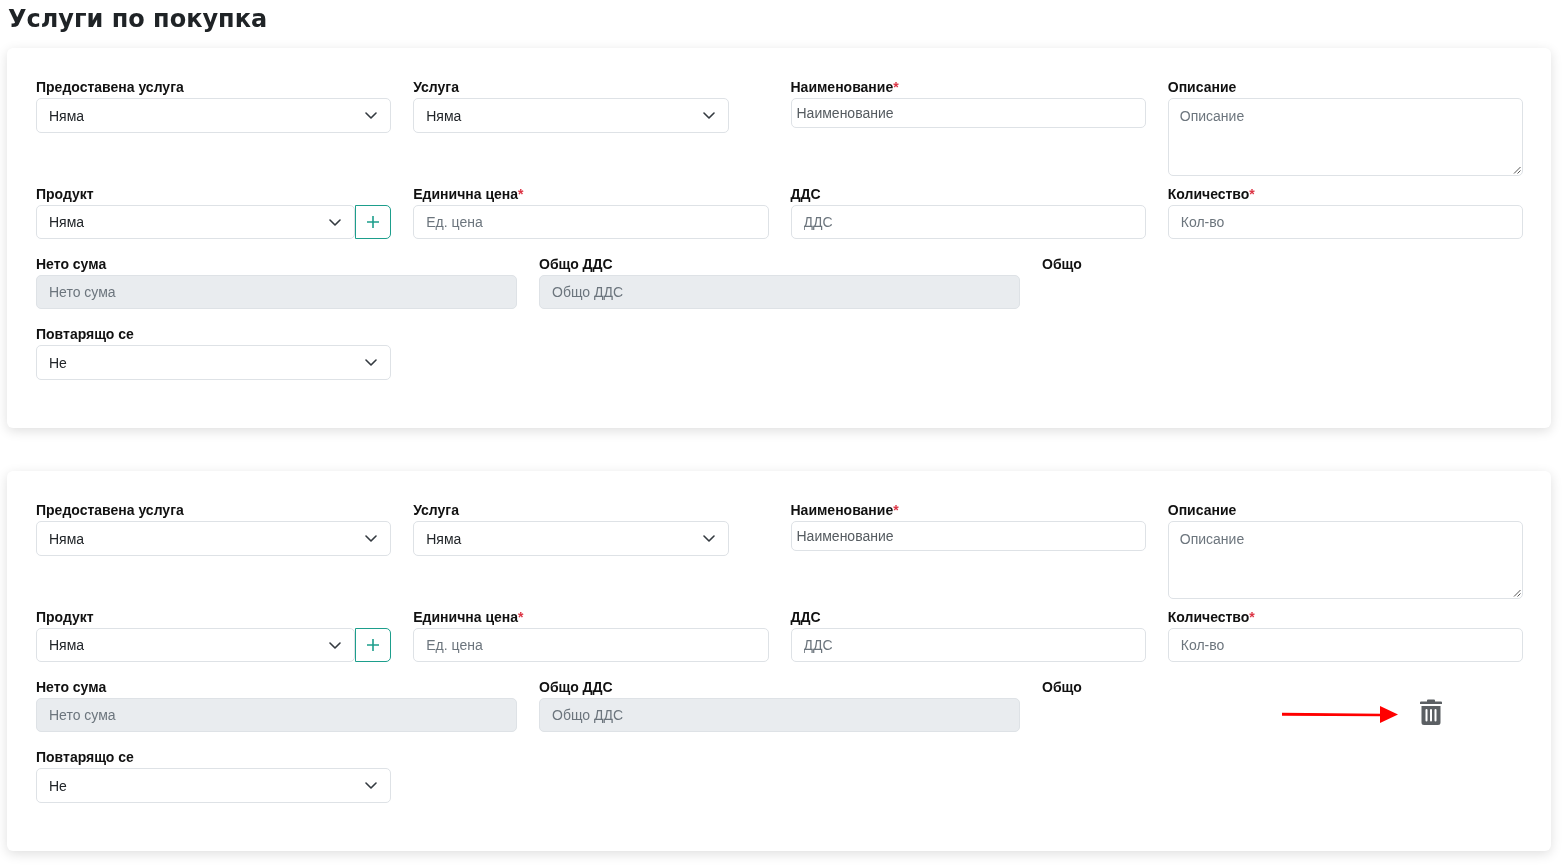  Describe the element at coordinates (1340, 714) in the screenshot. I see `arrow-icon` at that location.